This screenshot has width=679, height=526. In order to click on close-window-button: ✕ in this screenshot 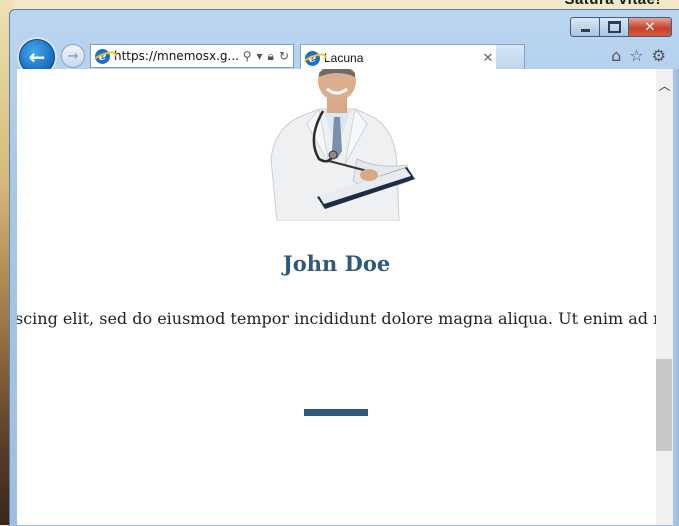, I will do `click(650, 27)`.